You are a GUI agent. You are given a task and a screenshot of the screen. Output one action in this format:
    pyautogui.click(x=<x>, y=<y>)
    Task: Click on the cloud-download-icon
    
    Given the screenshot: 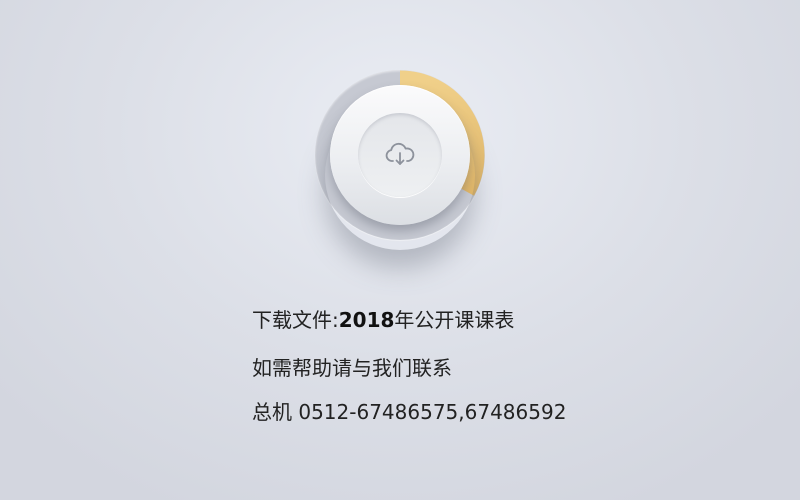 What is the action you would take?
    pyautogui.click(x=400, y=153)
    